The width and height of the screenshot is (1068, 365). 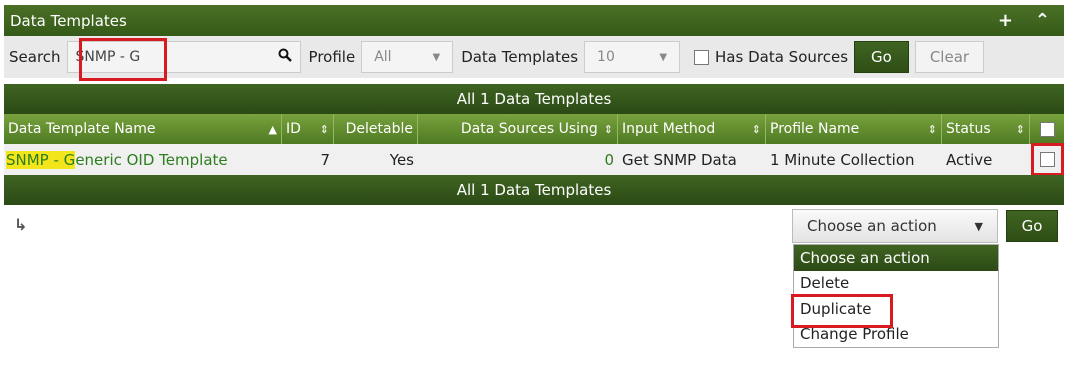 I want to click on col-input-method: Input Method ⇕, so click(x=692, y=129).